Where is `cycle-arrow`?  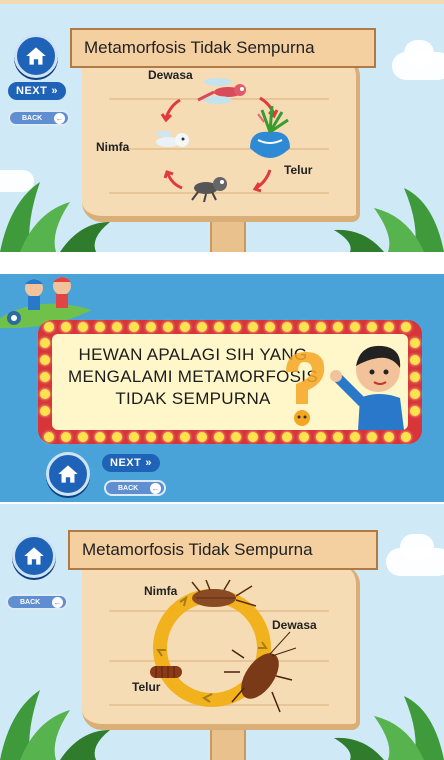
cycle-arrow is located at coordinates (172, 108).